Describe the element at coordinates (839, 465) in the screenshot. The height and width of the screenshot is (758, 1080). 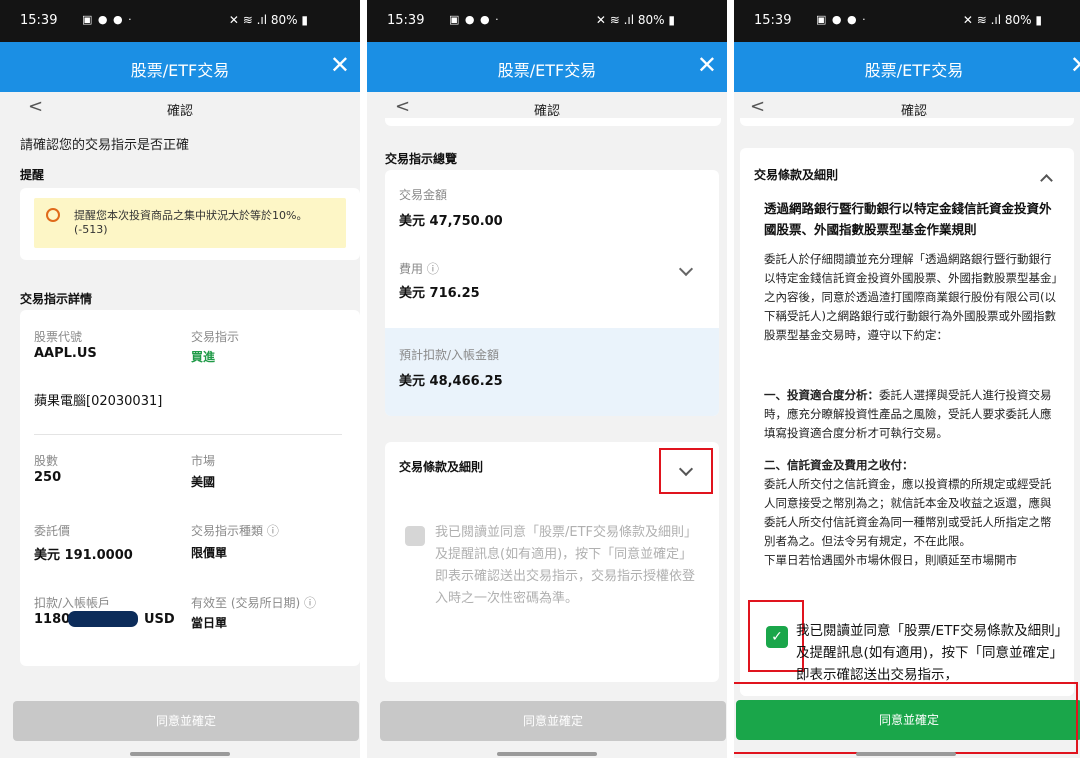
I see `section-2-title: 二、信託資金及費用之收付：` at that location.